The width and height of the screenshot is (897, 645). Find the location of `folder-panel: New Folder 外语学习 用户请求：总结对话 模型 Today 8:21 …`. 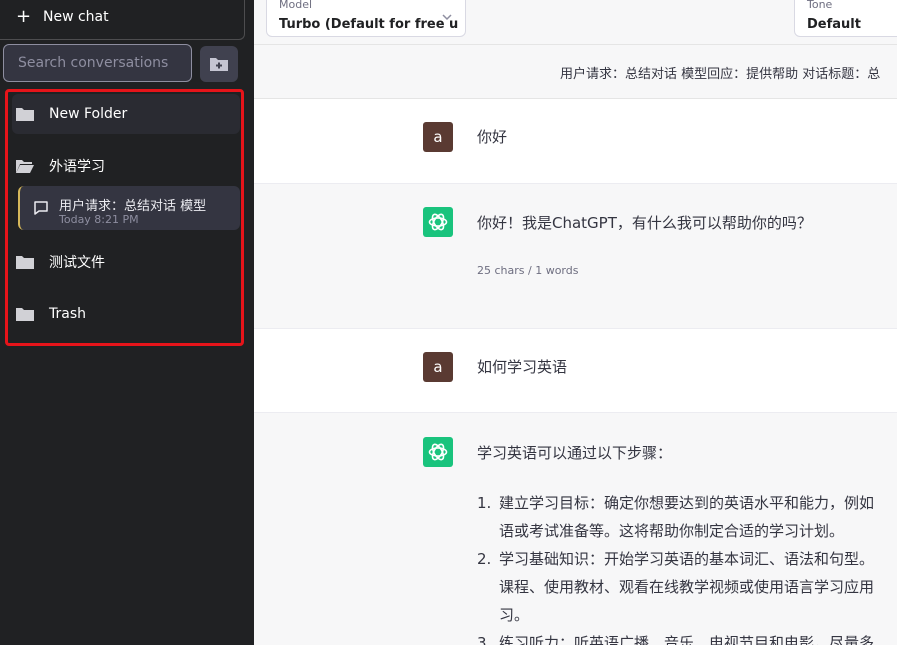

folder-panel: New Folder 外语学习 用户请求：总结对话 模型 Today 8:21 … is located at coordinates (124, 217).